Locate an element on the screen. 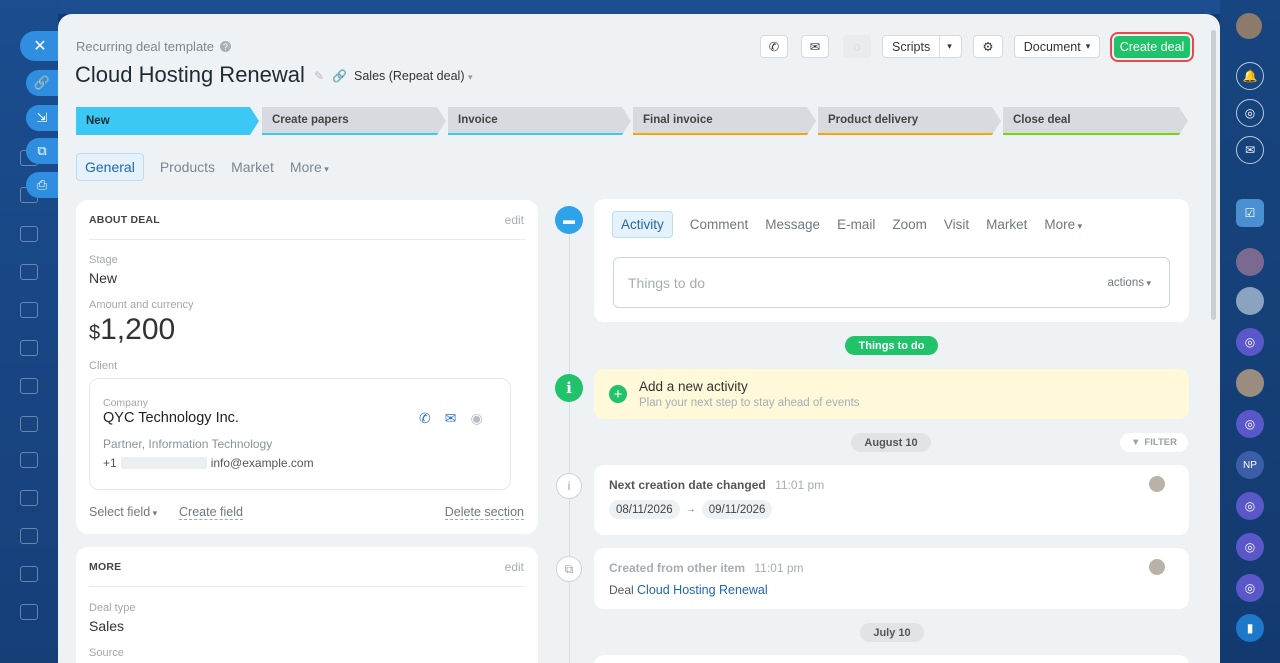 This screenshot has height=663, width=1280. stage-invoice: Invoice is located at coordinates (539, 121).